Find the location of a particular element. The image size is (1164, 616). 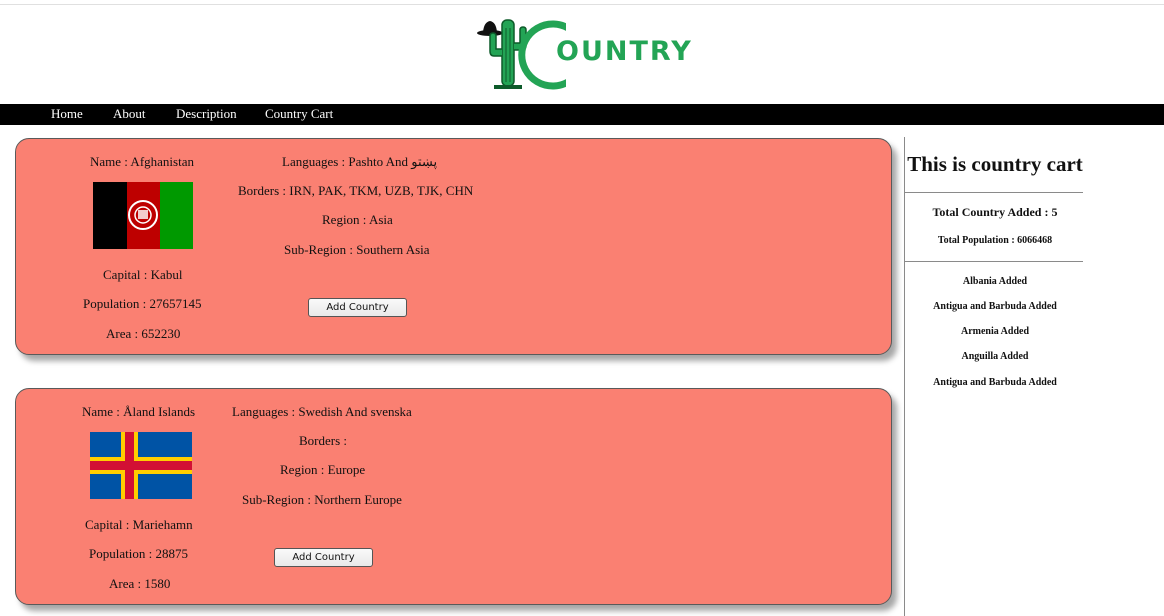

country-subregion: Sub-Region : Northern Europe is located at coordinates (322, 499).